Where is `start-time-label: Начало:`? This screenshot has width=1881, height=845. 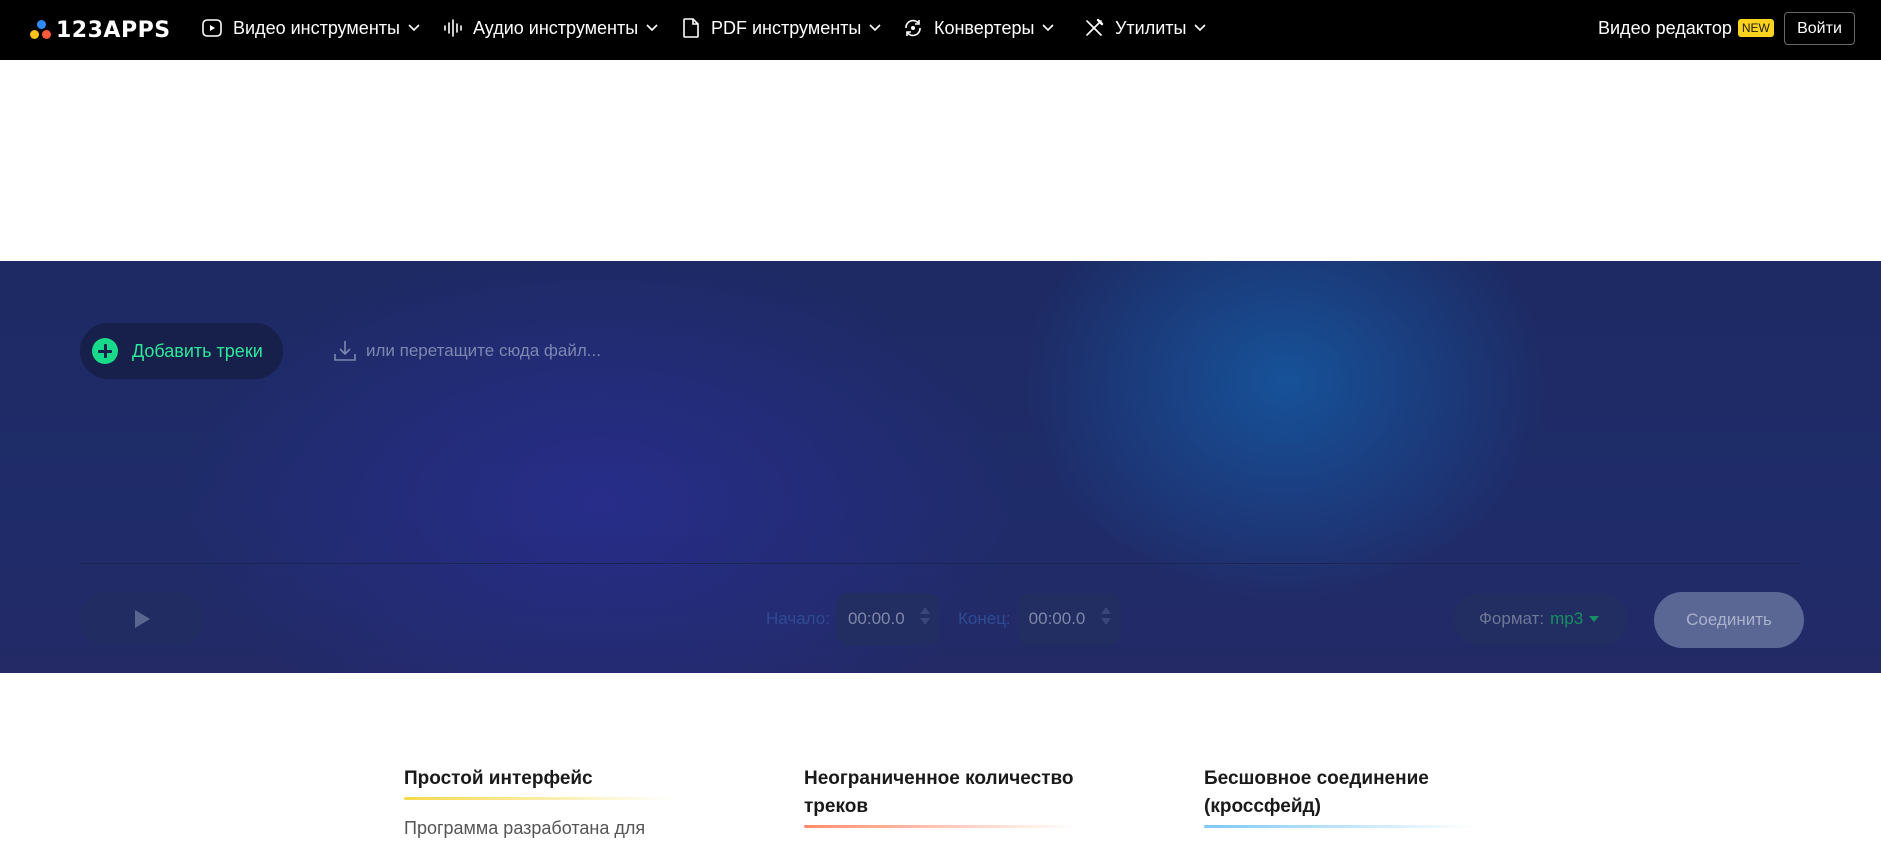
start-time-label: Начало: is located at coordinates (798, 618).